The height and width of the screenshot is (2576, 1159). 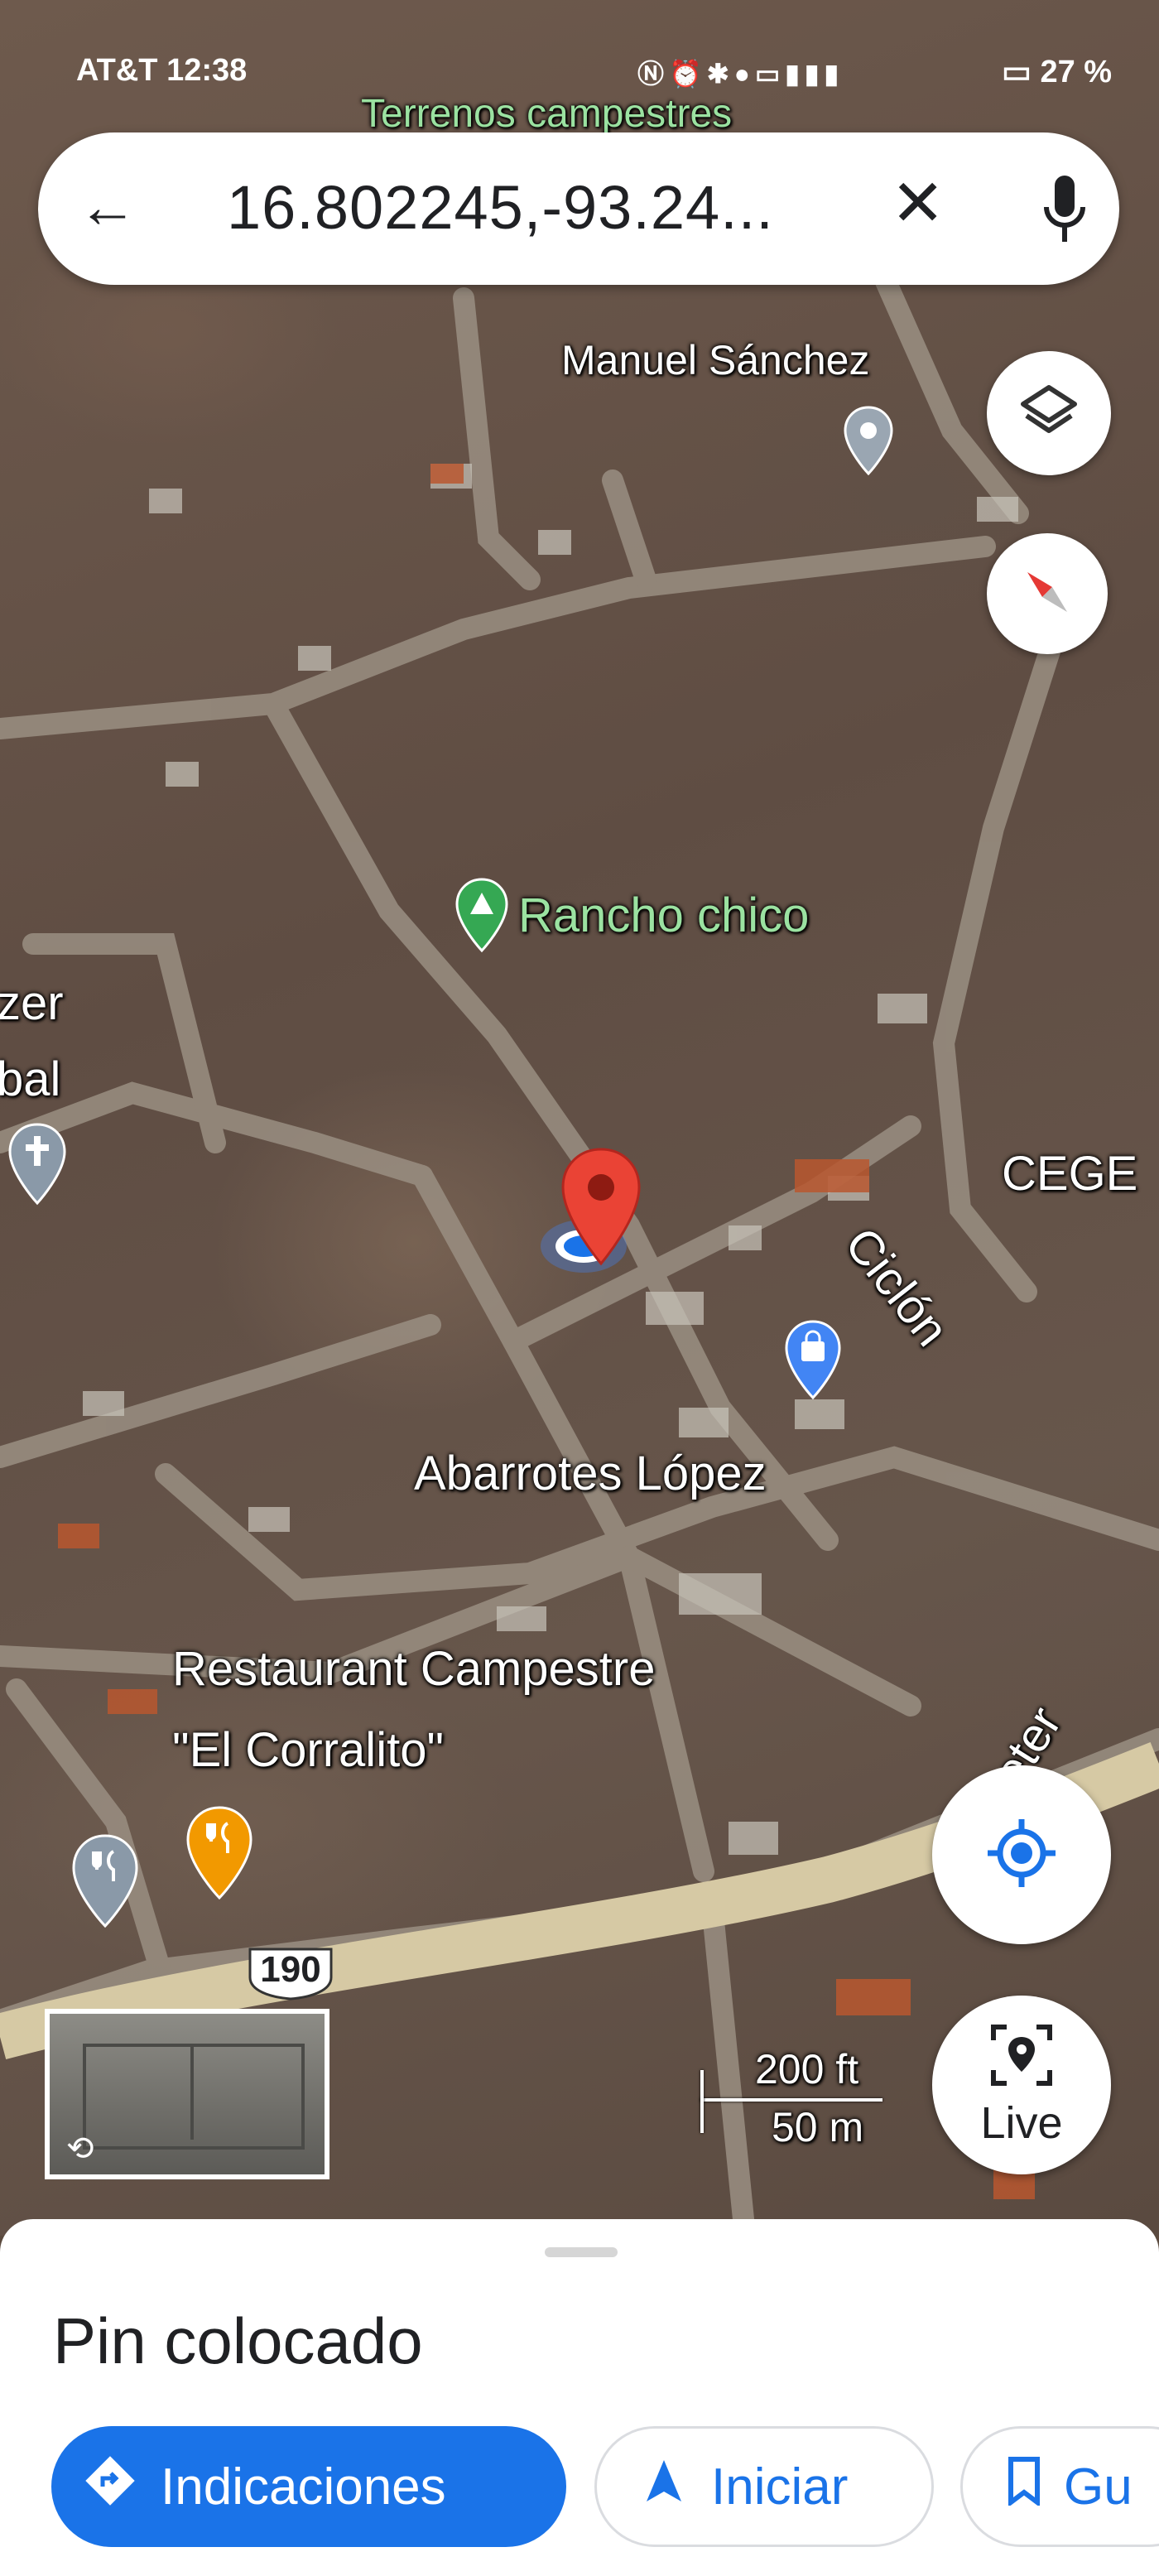 I want to click on navigation-arrow-icon, so click(x=664, y=2487).